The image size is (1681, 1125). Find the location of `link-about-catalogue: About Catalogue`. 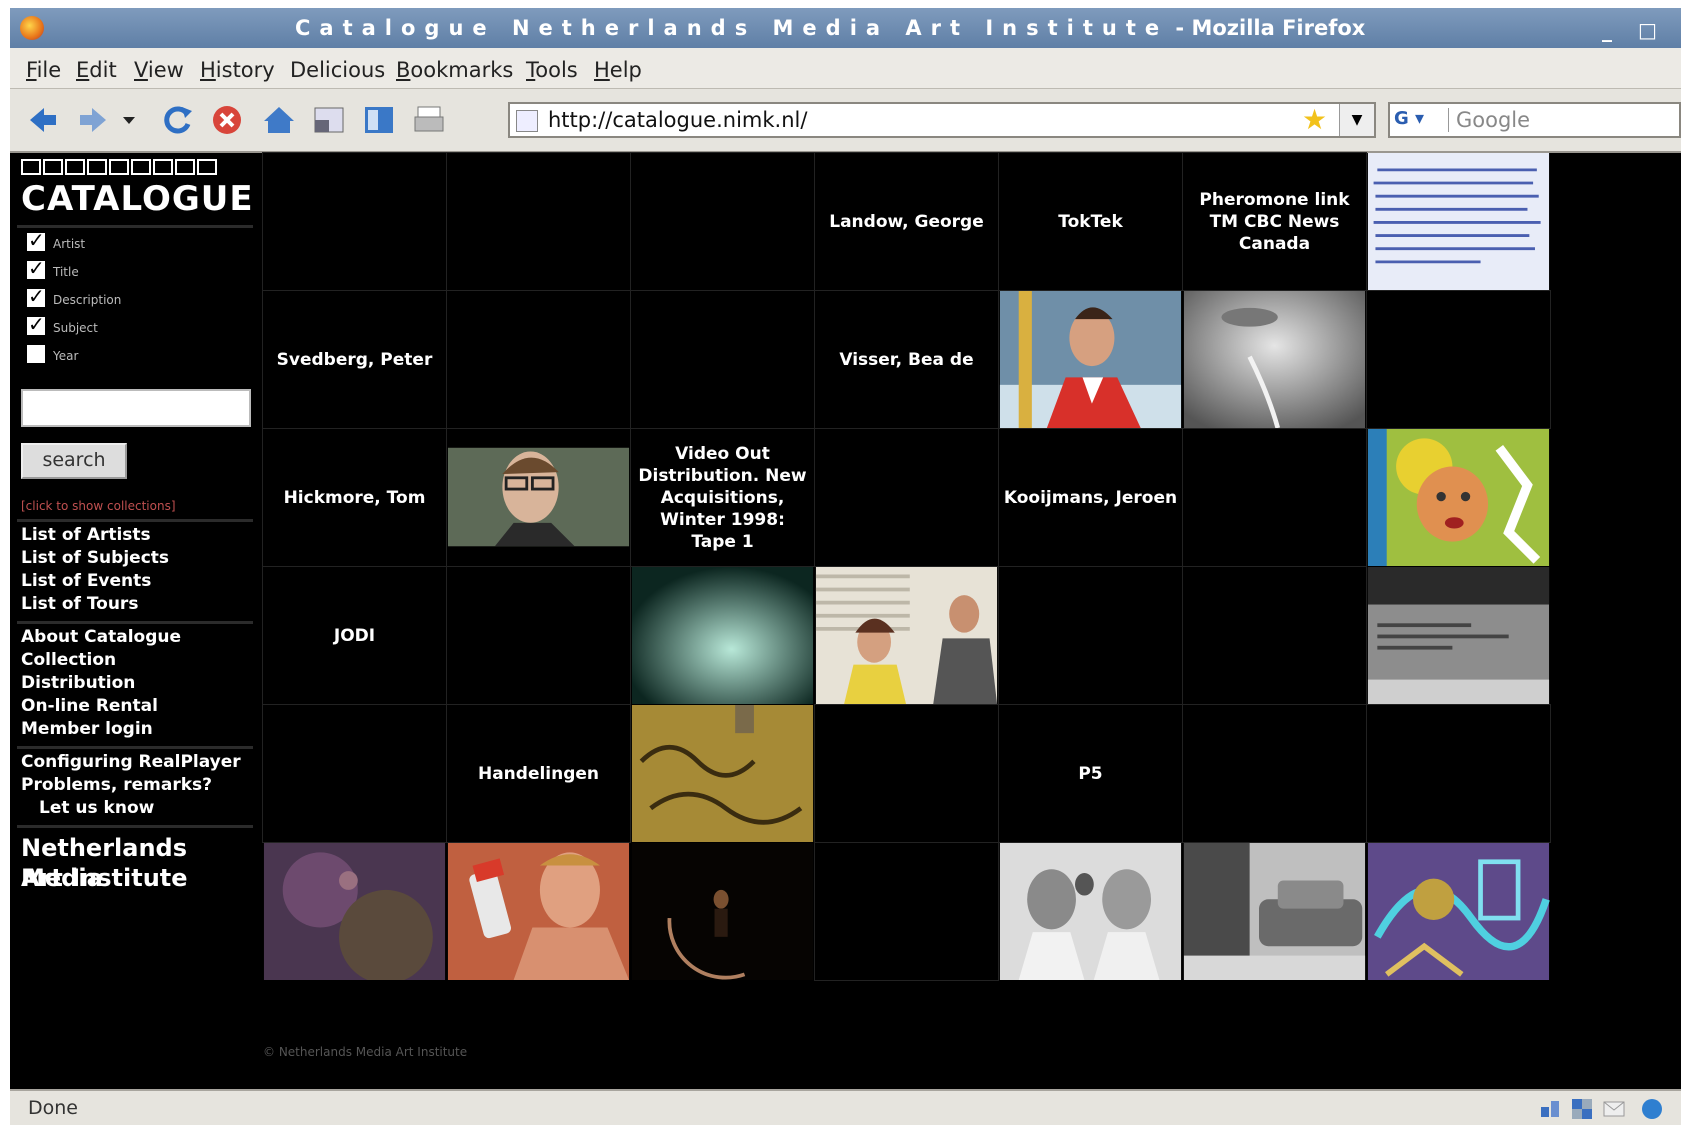

link-about-catalogue: About Catalogue is located at coordinates (101, 637).